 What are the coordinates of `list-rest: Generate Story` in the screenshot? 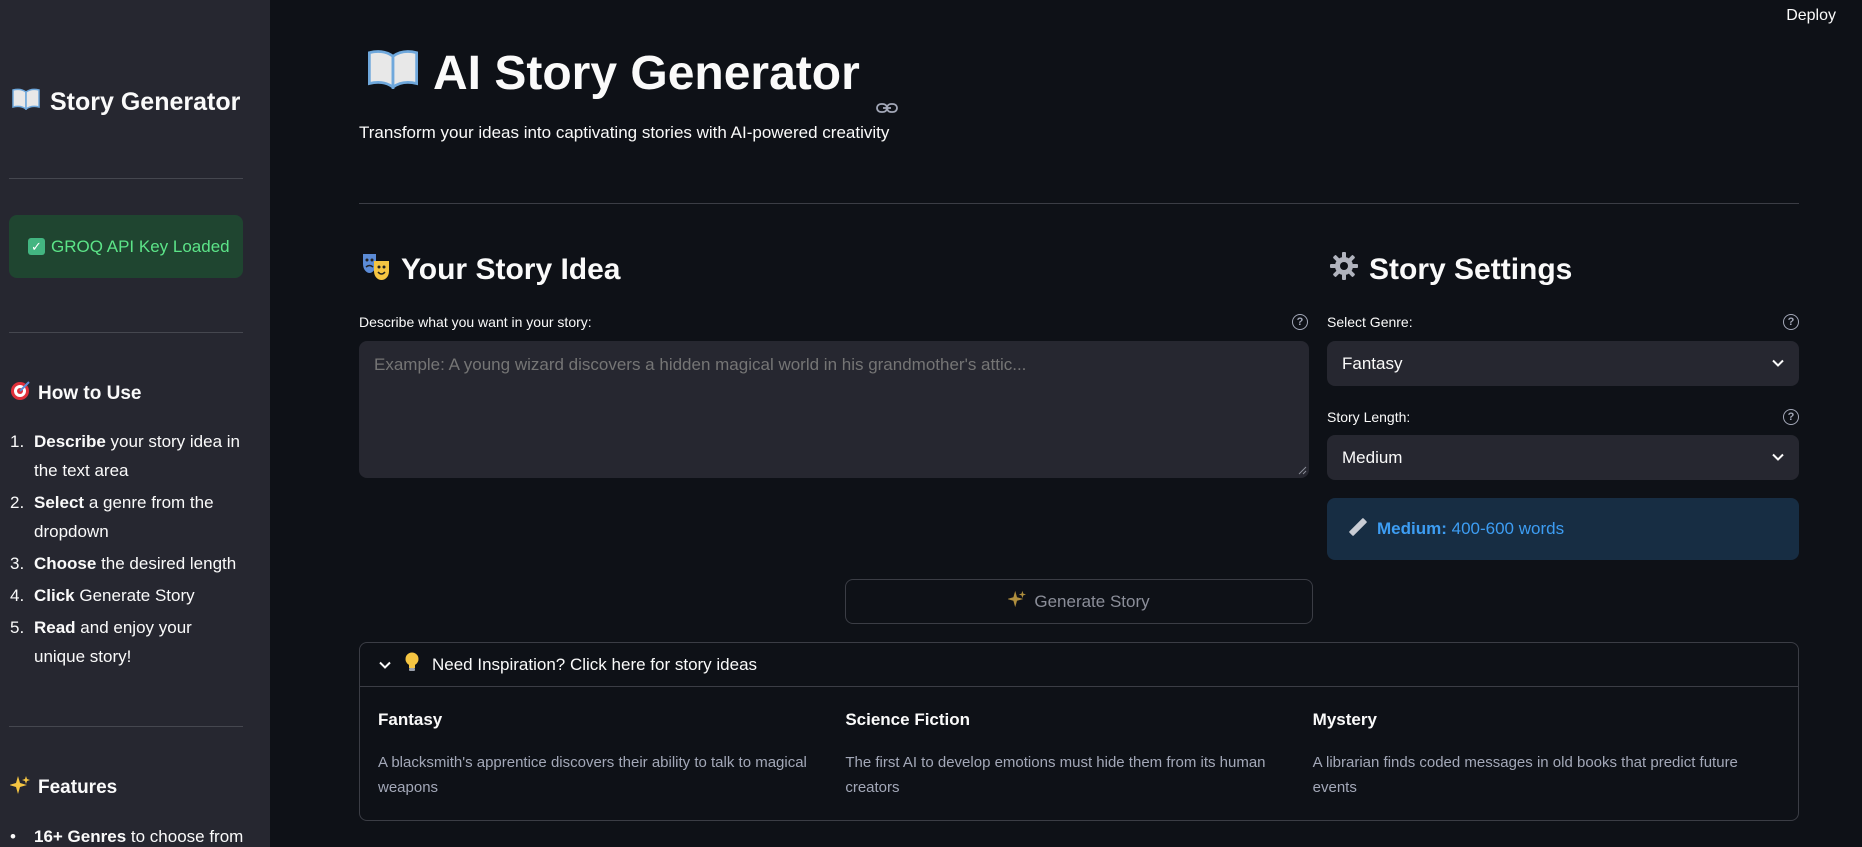 It's located at (134, 595).